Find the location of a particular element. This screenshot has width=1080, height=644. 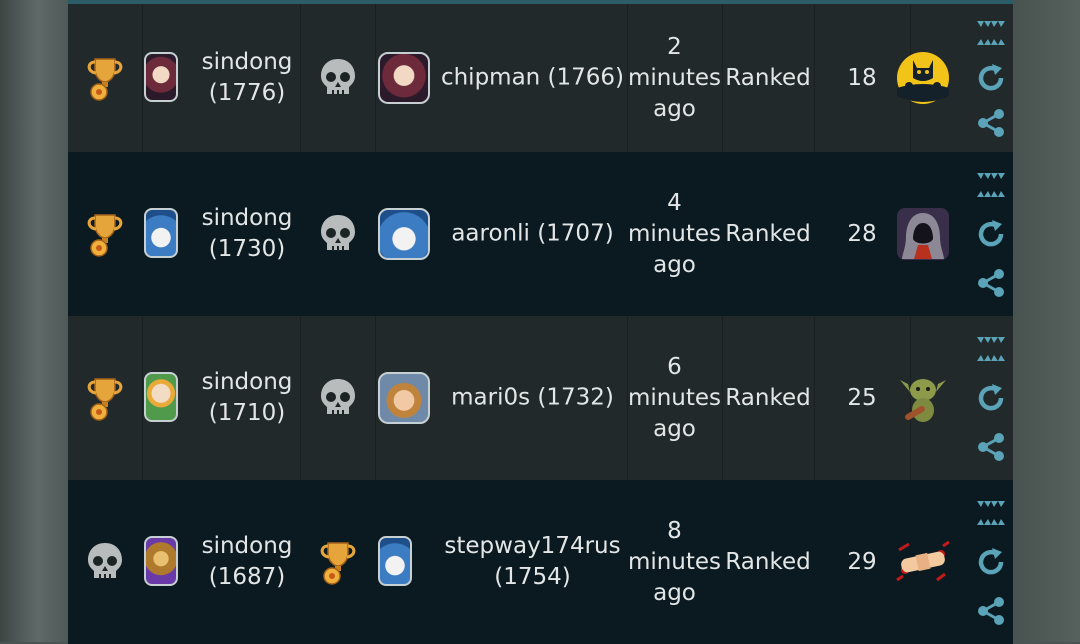

player2-cell: aaronli (1707) is located at coordinates (501, 234).